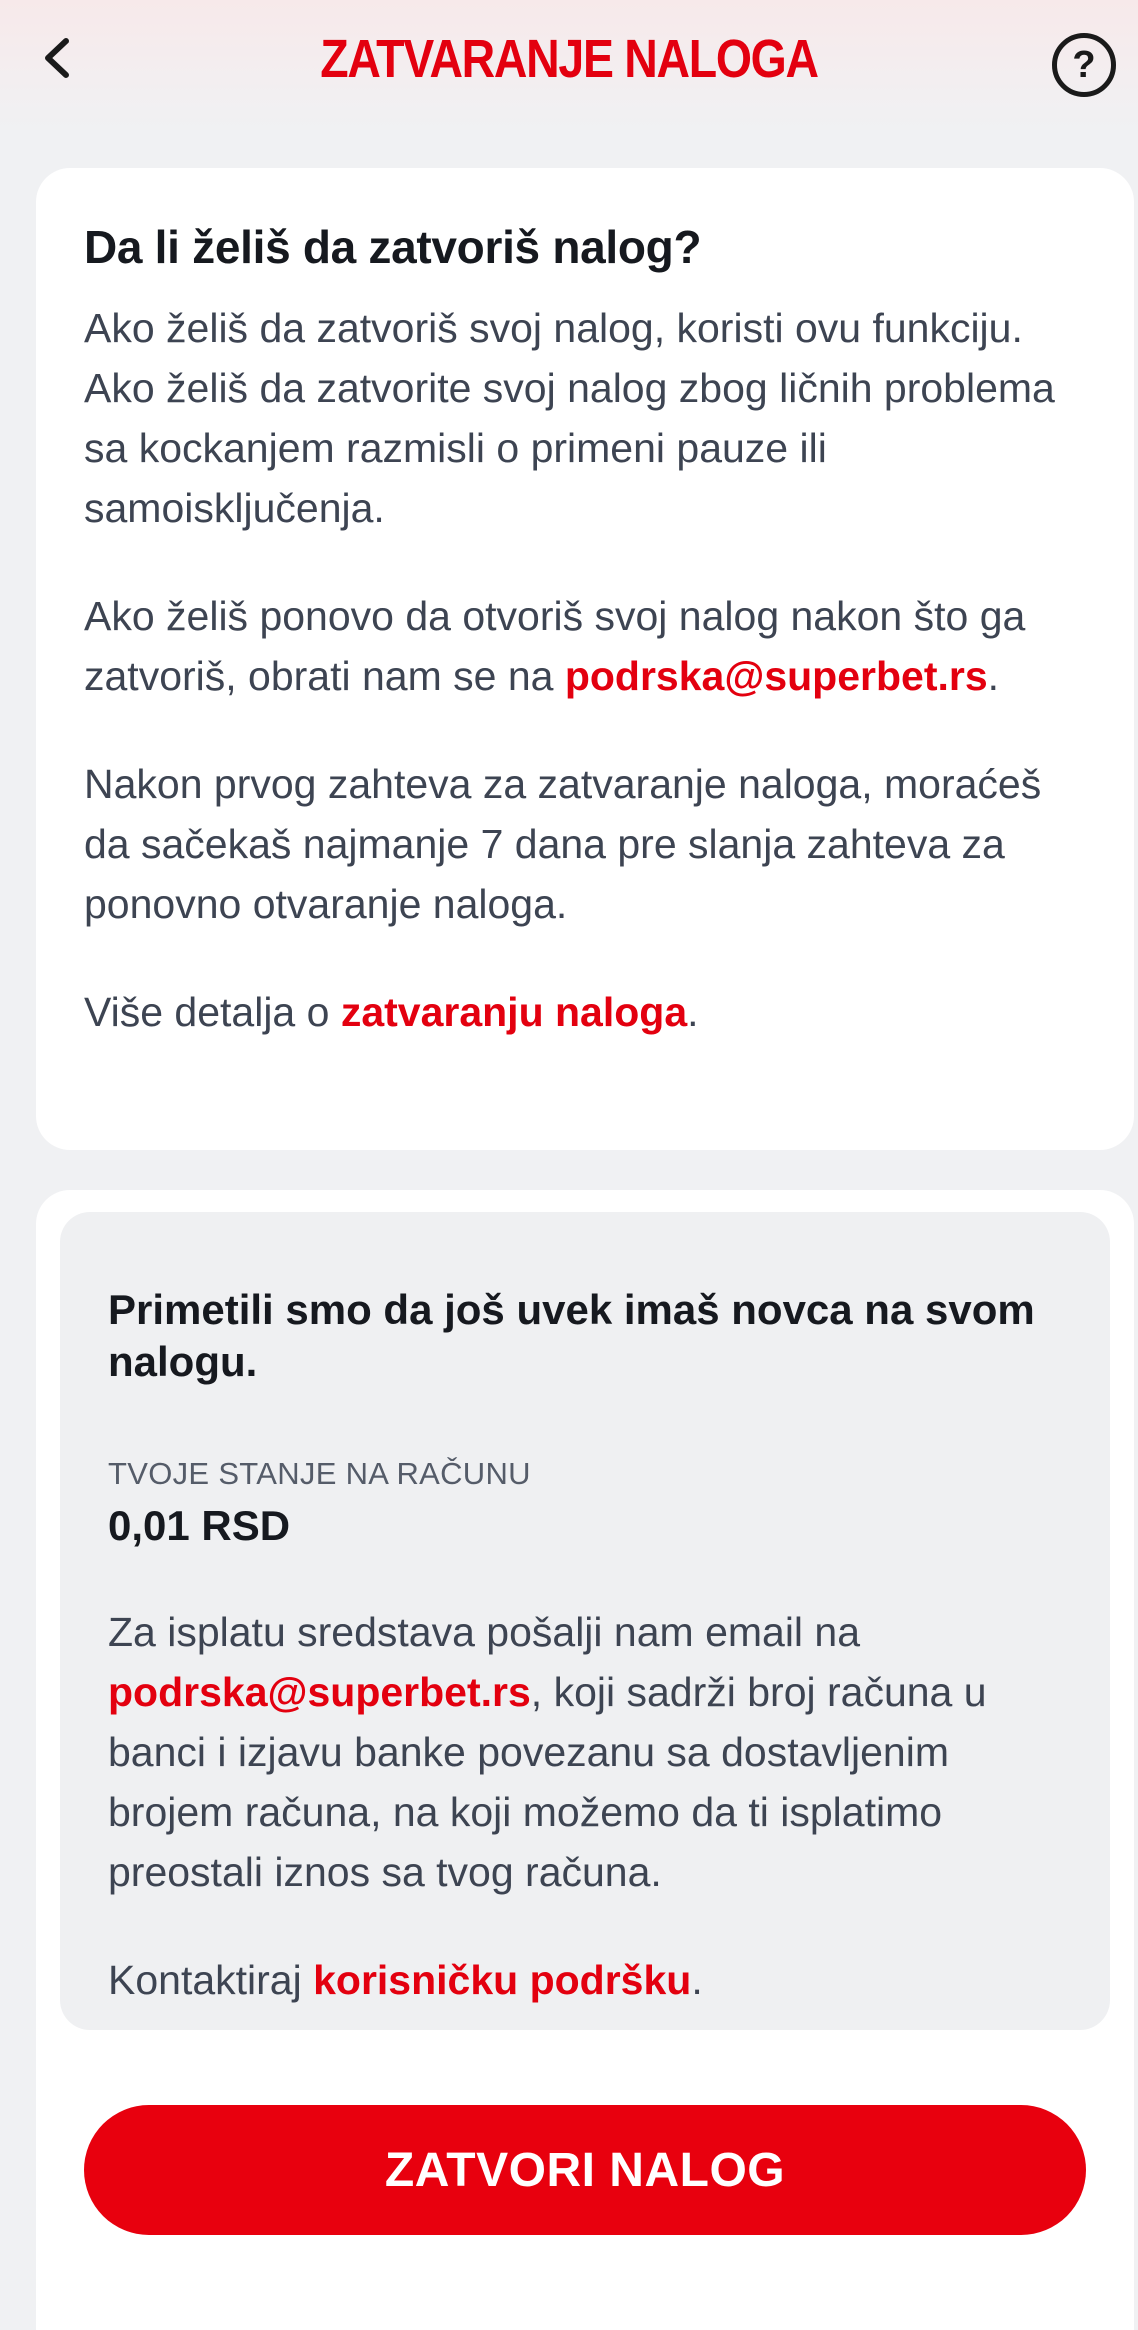 Image resolution: width=1138 pixels, height=2330 pixels. I want to click on support-email-link: podrska@superbet.rs, so click(776, 676).